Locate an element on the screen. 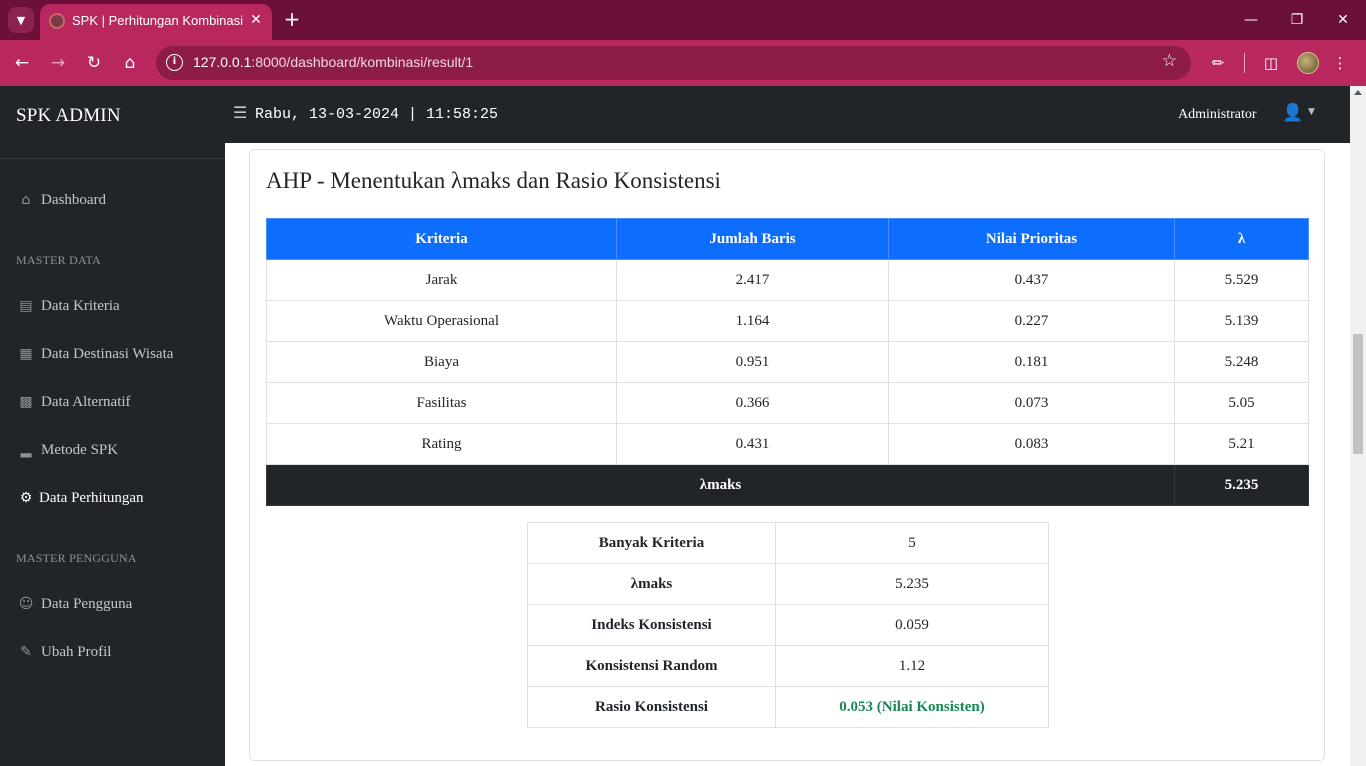 This screenshot has width=1366, height=766. list-icon: ▤ is located at coordinates (26, 306).